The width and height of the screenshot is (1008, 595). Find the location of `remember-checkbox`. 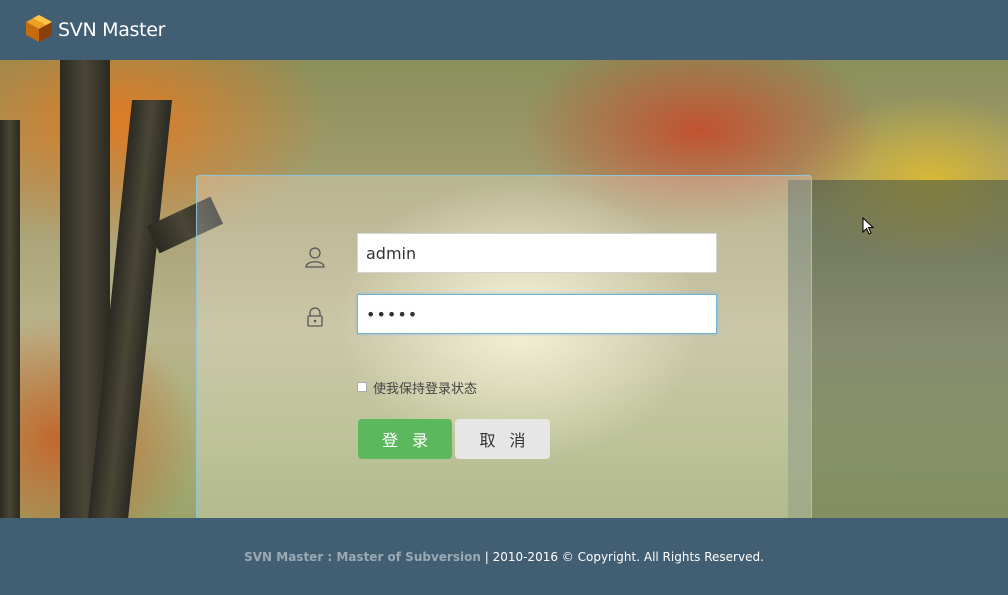

remember-checkbox is located at coordinates (362, 387).